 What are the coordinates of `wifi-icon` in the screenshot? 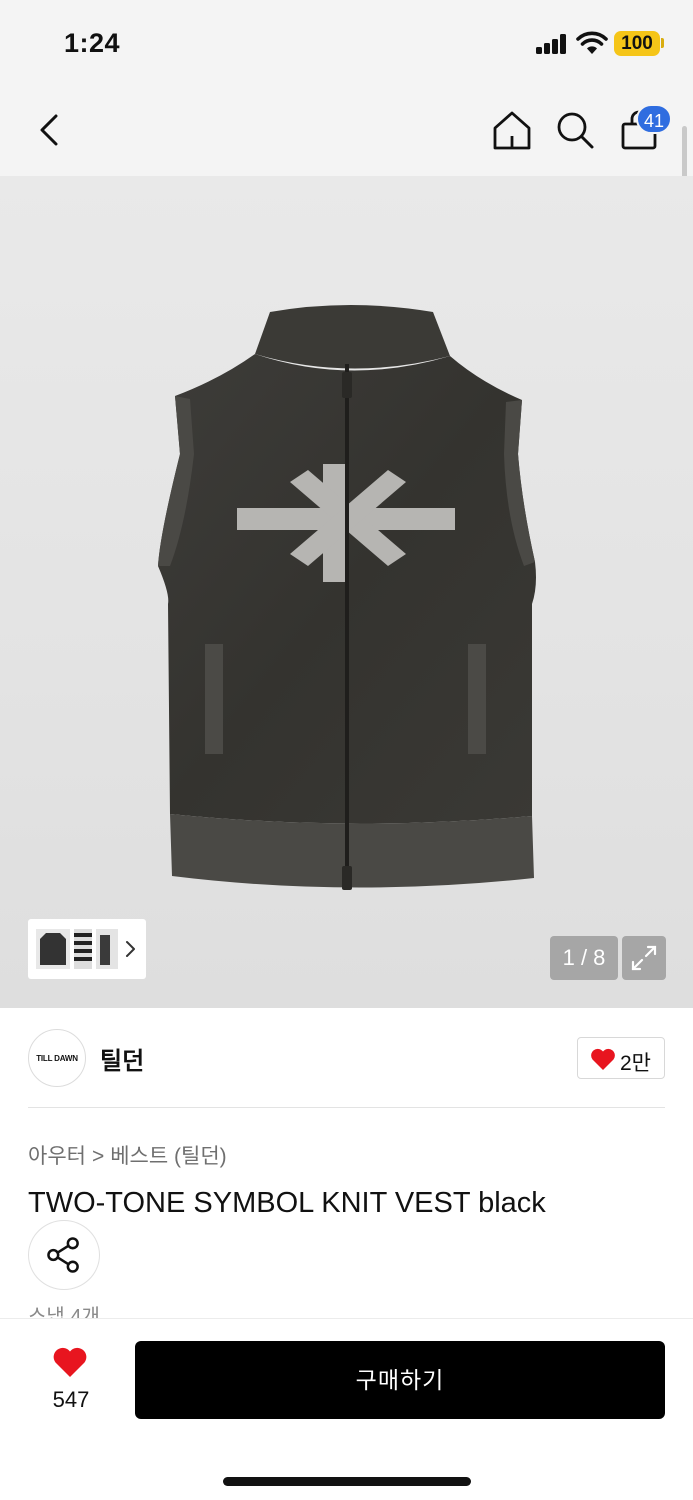 It's located at (592, 42).